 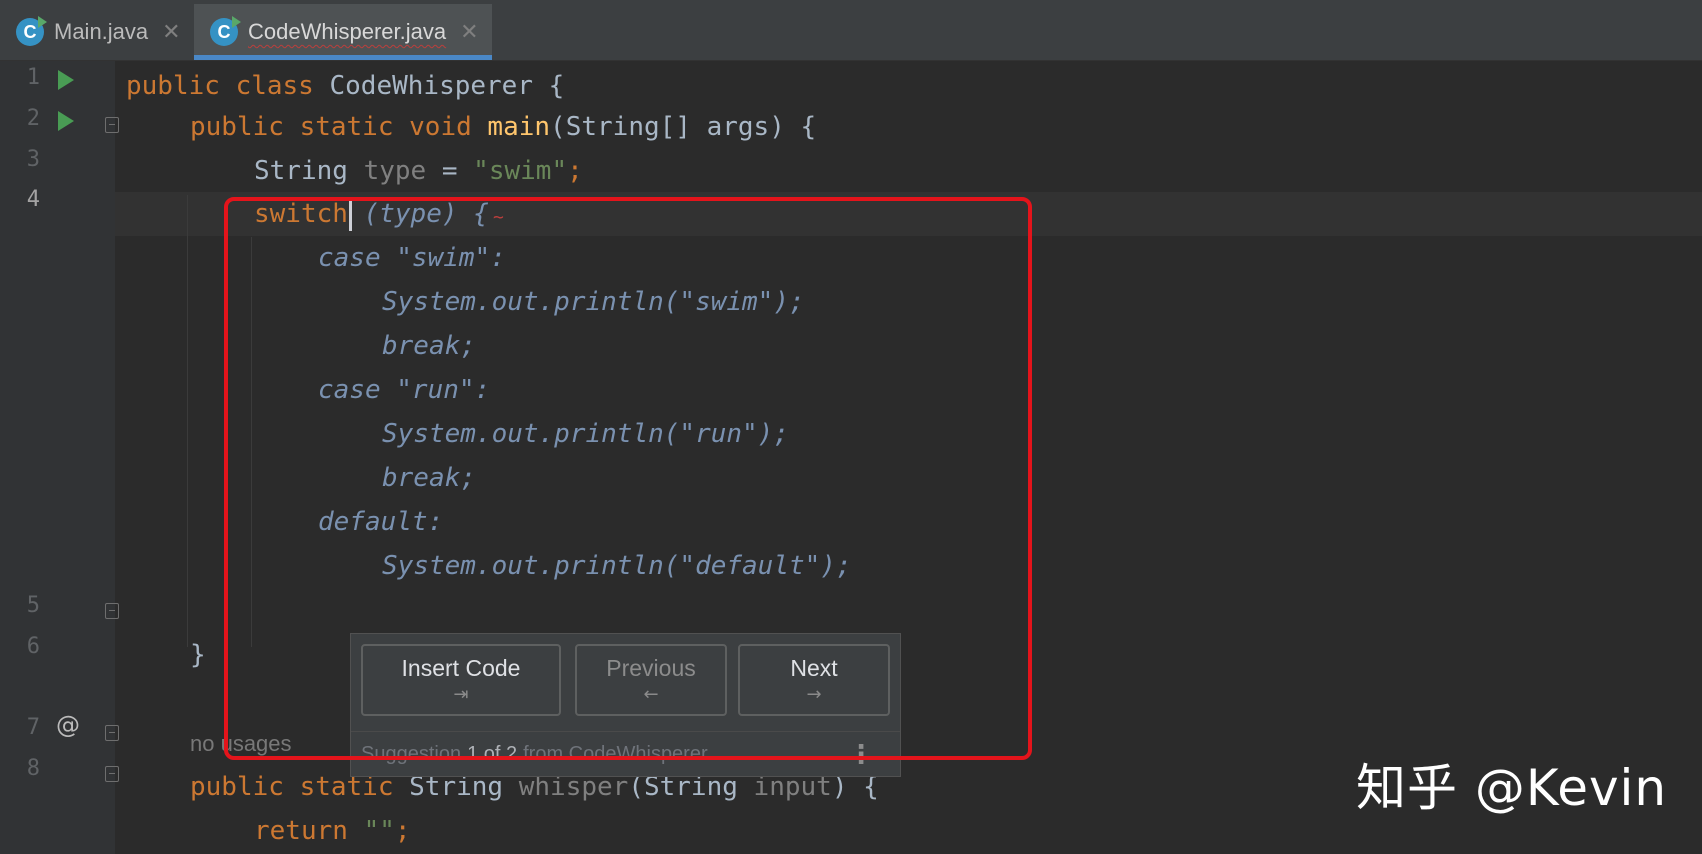 I want to click on line-number: 7, so click(x=33, y=727).